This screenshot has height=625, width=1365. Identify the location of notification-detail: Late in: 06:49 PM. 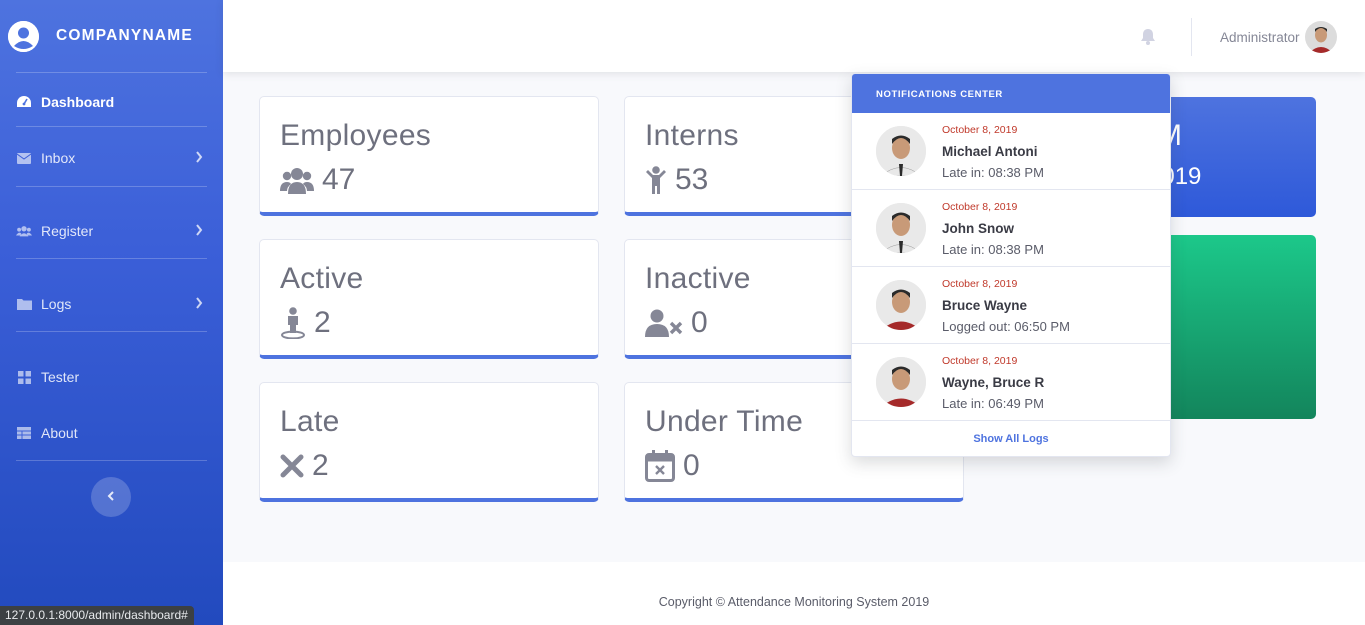
(993, 403).